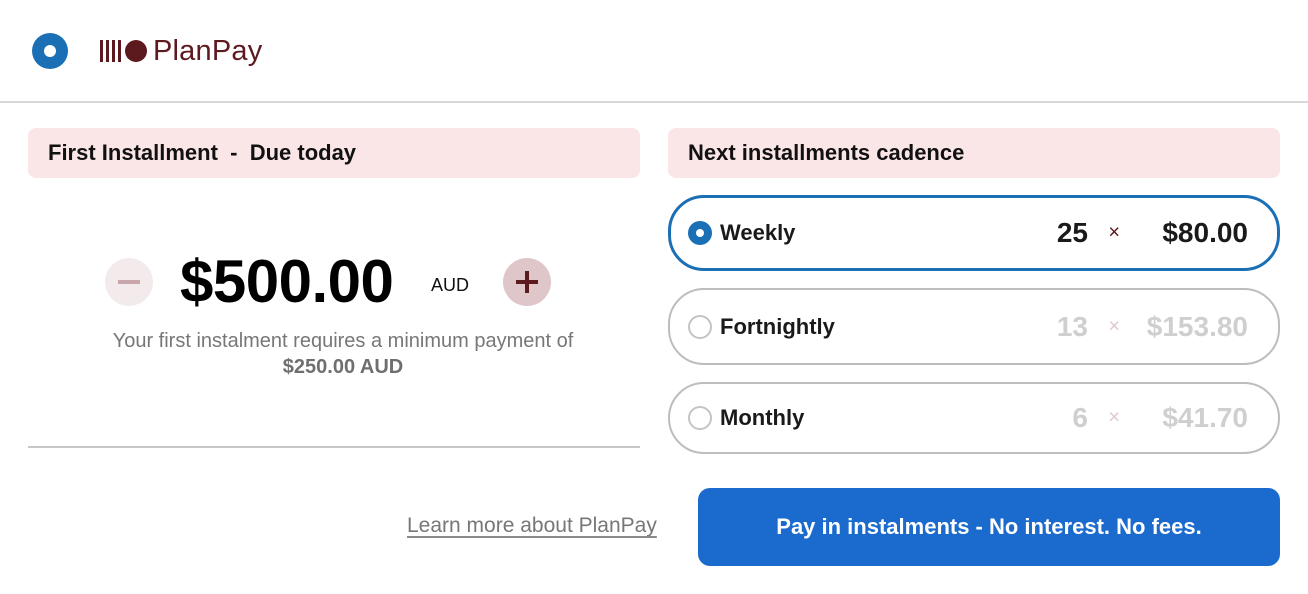 The width and height of the screenshot is (1308, 594). Describe the element at coordinates (974, 153) in the screenshot. I see `cadence-heading: Next installments cadence` at that location.